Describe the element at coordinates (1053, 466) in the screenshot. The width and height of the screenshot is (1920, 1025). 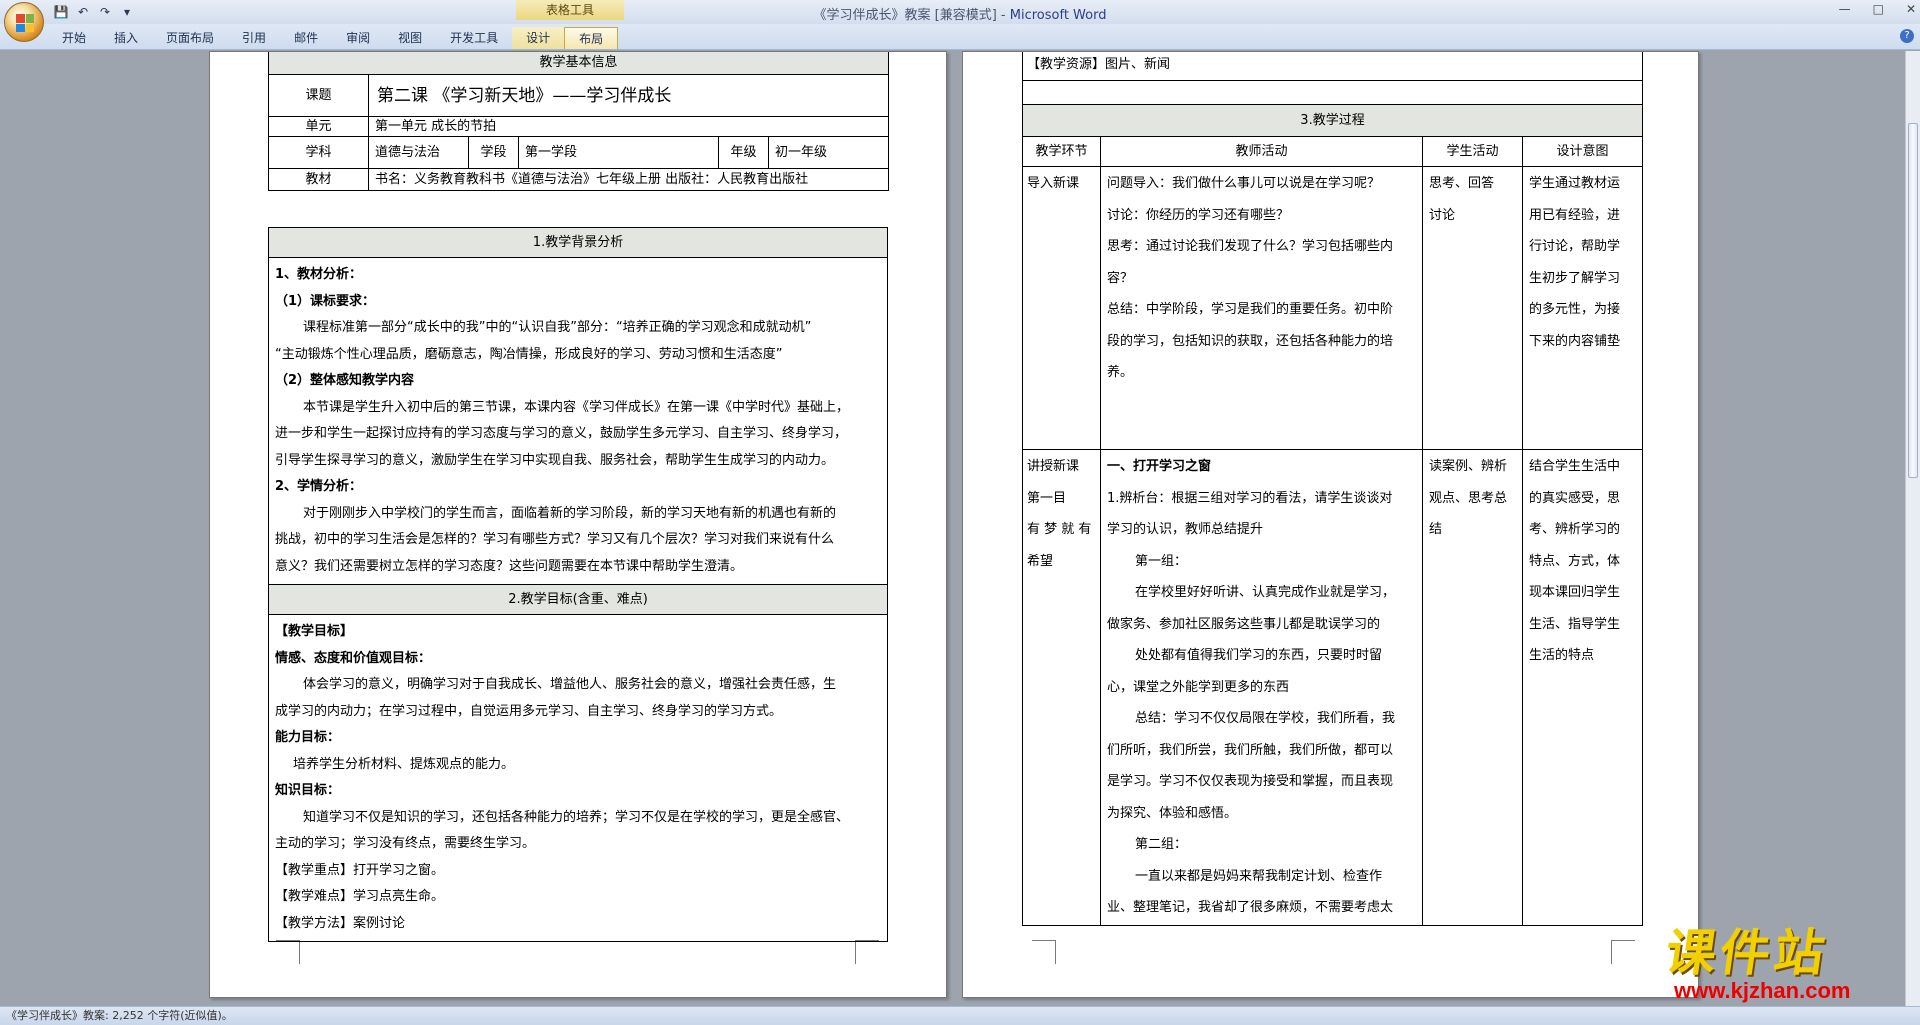
I see `row2-stage-line: 讲授新课` at that location.